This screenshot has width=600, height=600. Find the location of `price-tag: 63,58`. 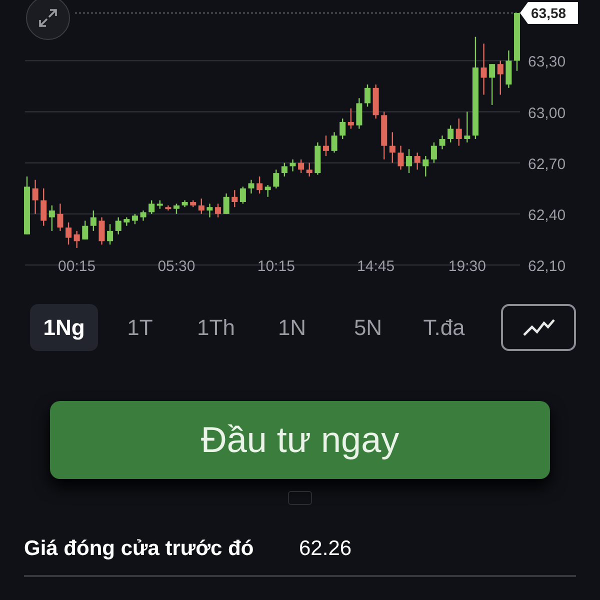

price-tag: 63,58 is located at coordinates (549, 13).